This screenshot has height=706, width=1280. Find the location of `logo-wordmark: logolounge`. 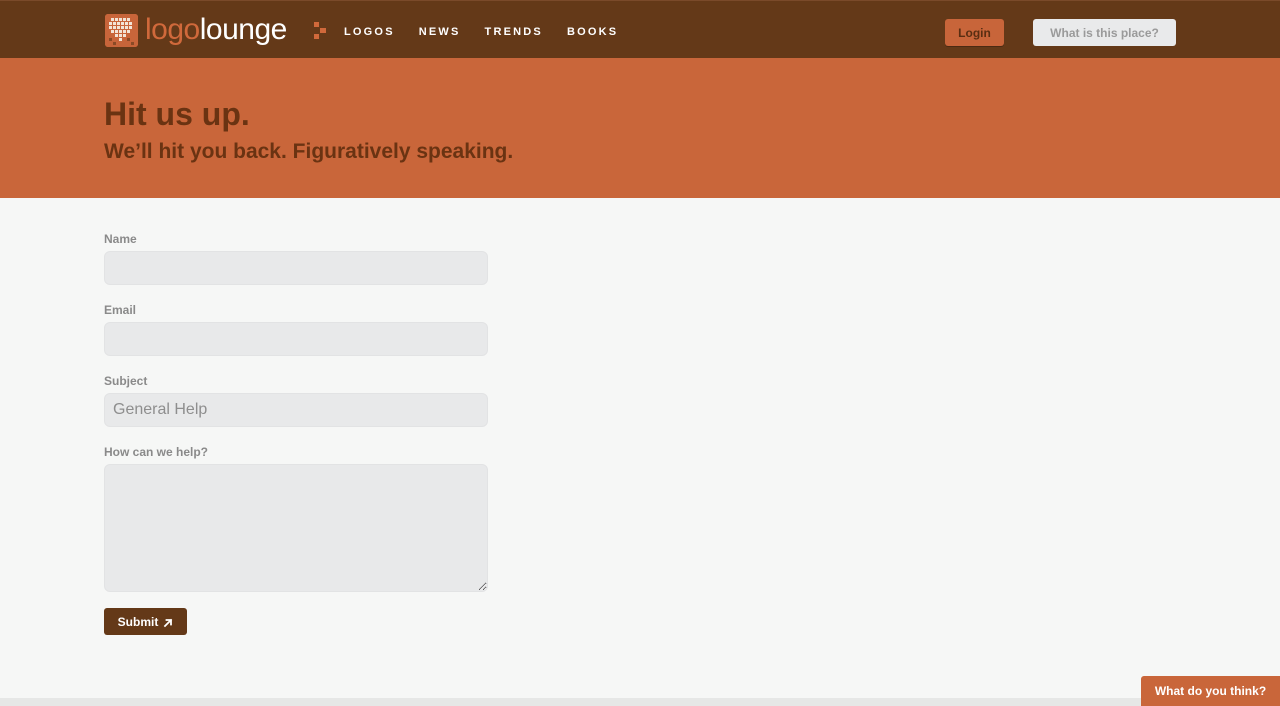

logo-wordmark: logolounge is located at coordinates (216, 30).